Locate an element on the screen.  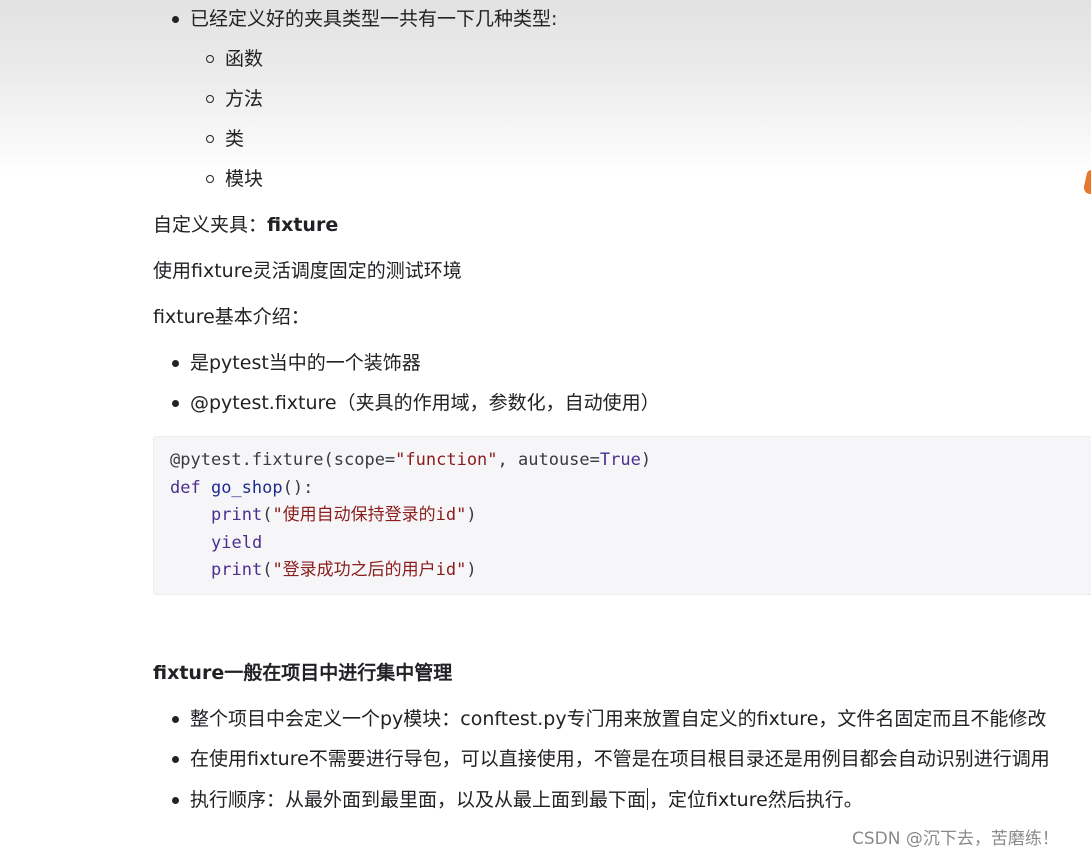
csdn-watermark: CSDN @沉下去，苦磨练！ is located at coordinates (955, 839).